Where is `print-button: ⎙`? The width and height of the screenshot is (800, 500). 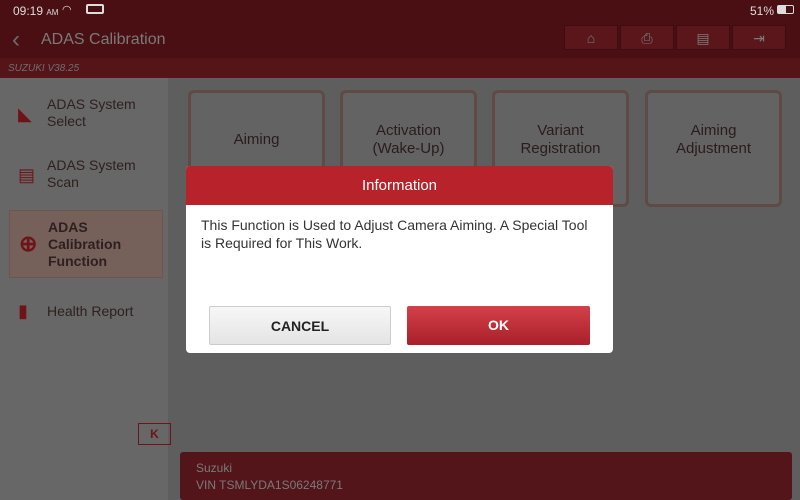 print-button: ⎙ is located at coordinates (647, 37).